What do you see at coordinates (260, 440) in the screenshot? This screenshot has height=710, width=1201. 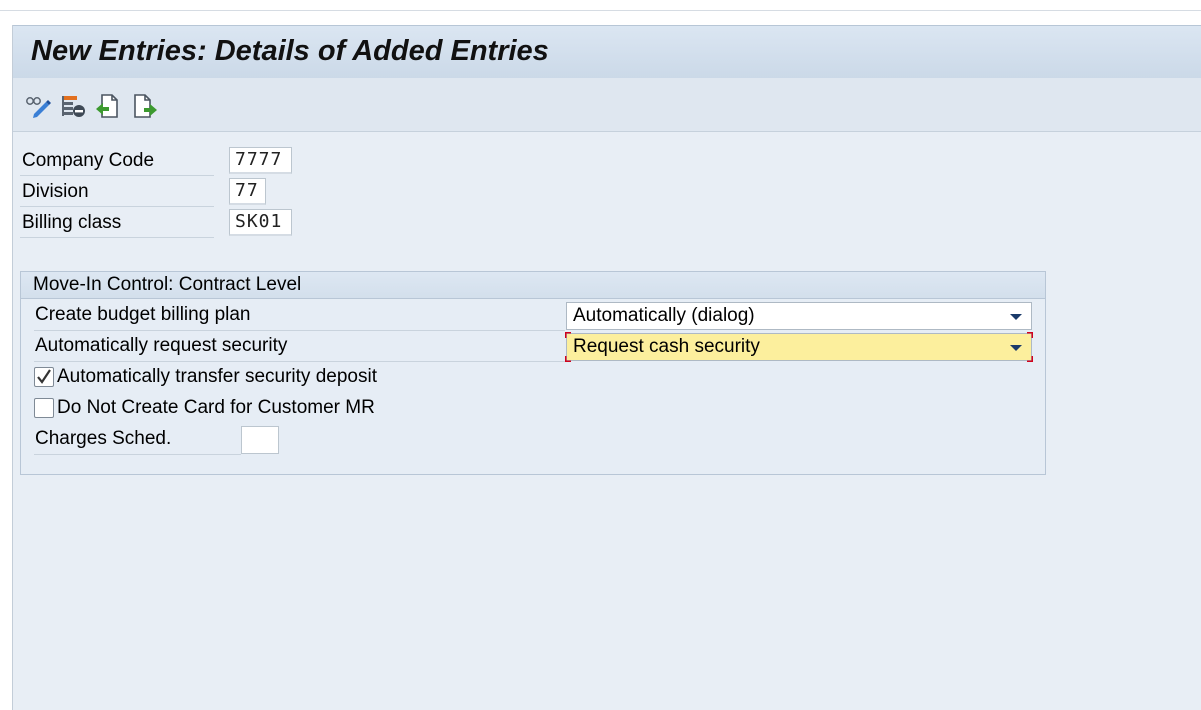 I see `charges-sched-field` at bounding box center [260, 440].